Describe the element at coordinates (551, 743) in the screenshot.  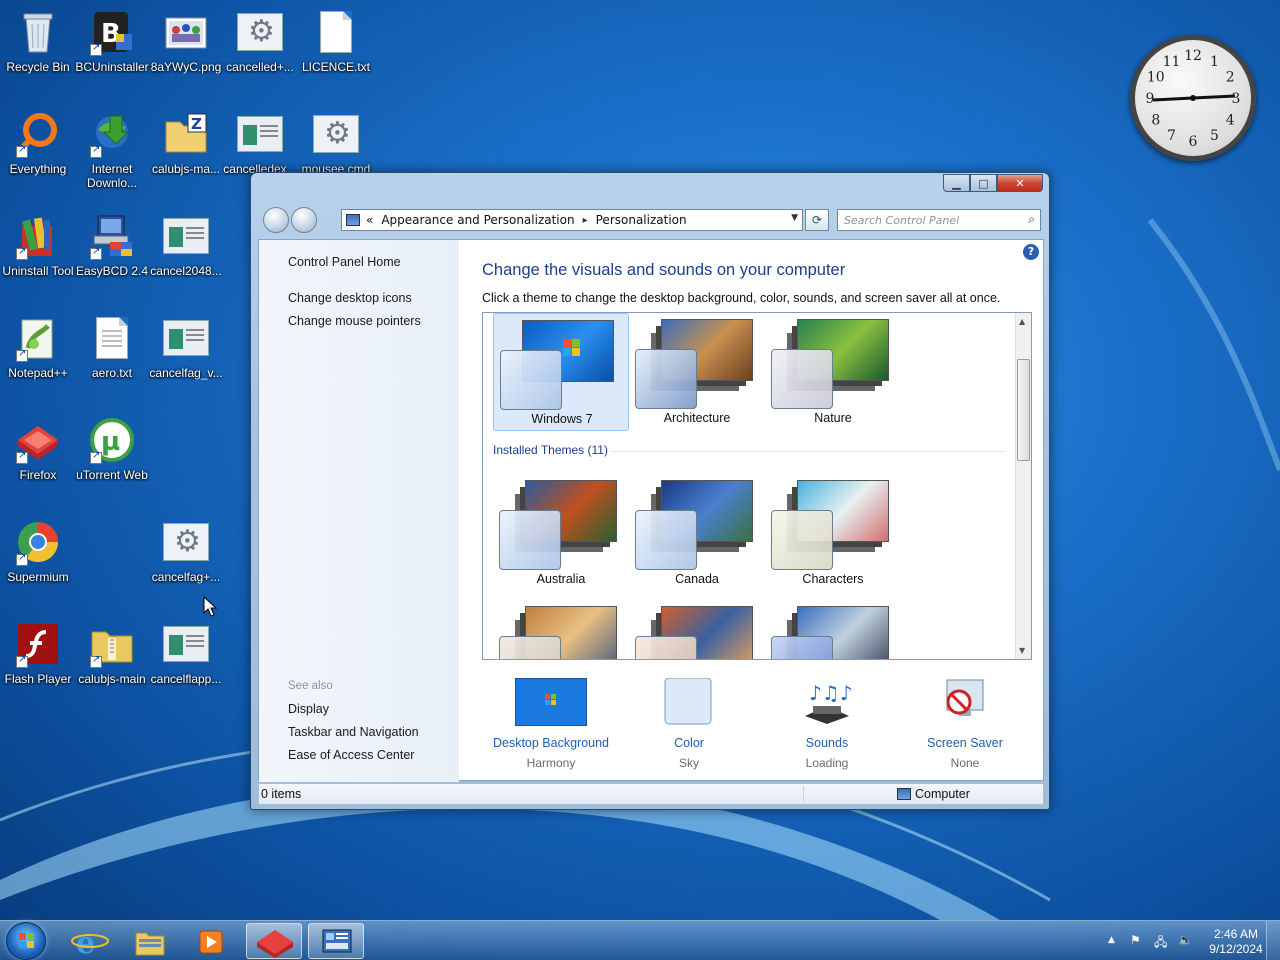
I see `setting-name: Desktop Background` at that location.